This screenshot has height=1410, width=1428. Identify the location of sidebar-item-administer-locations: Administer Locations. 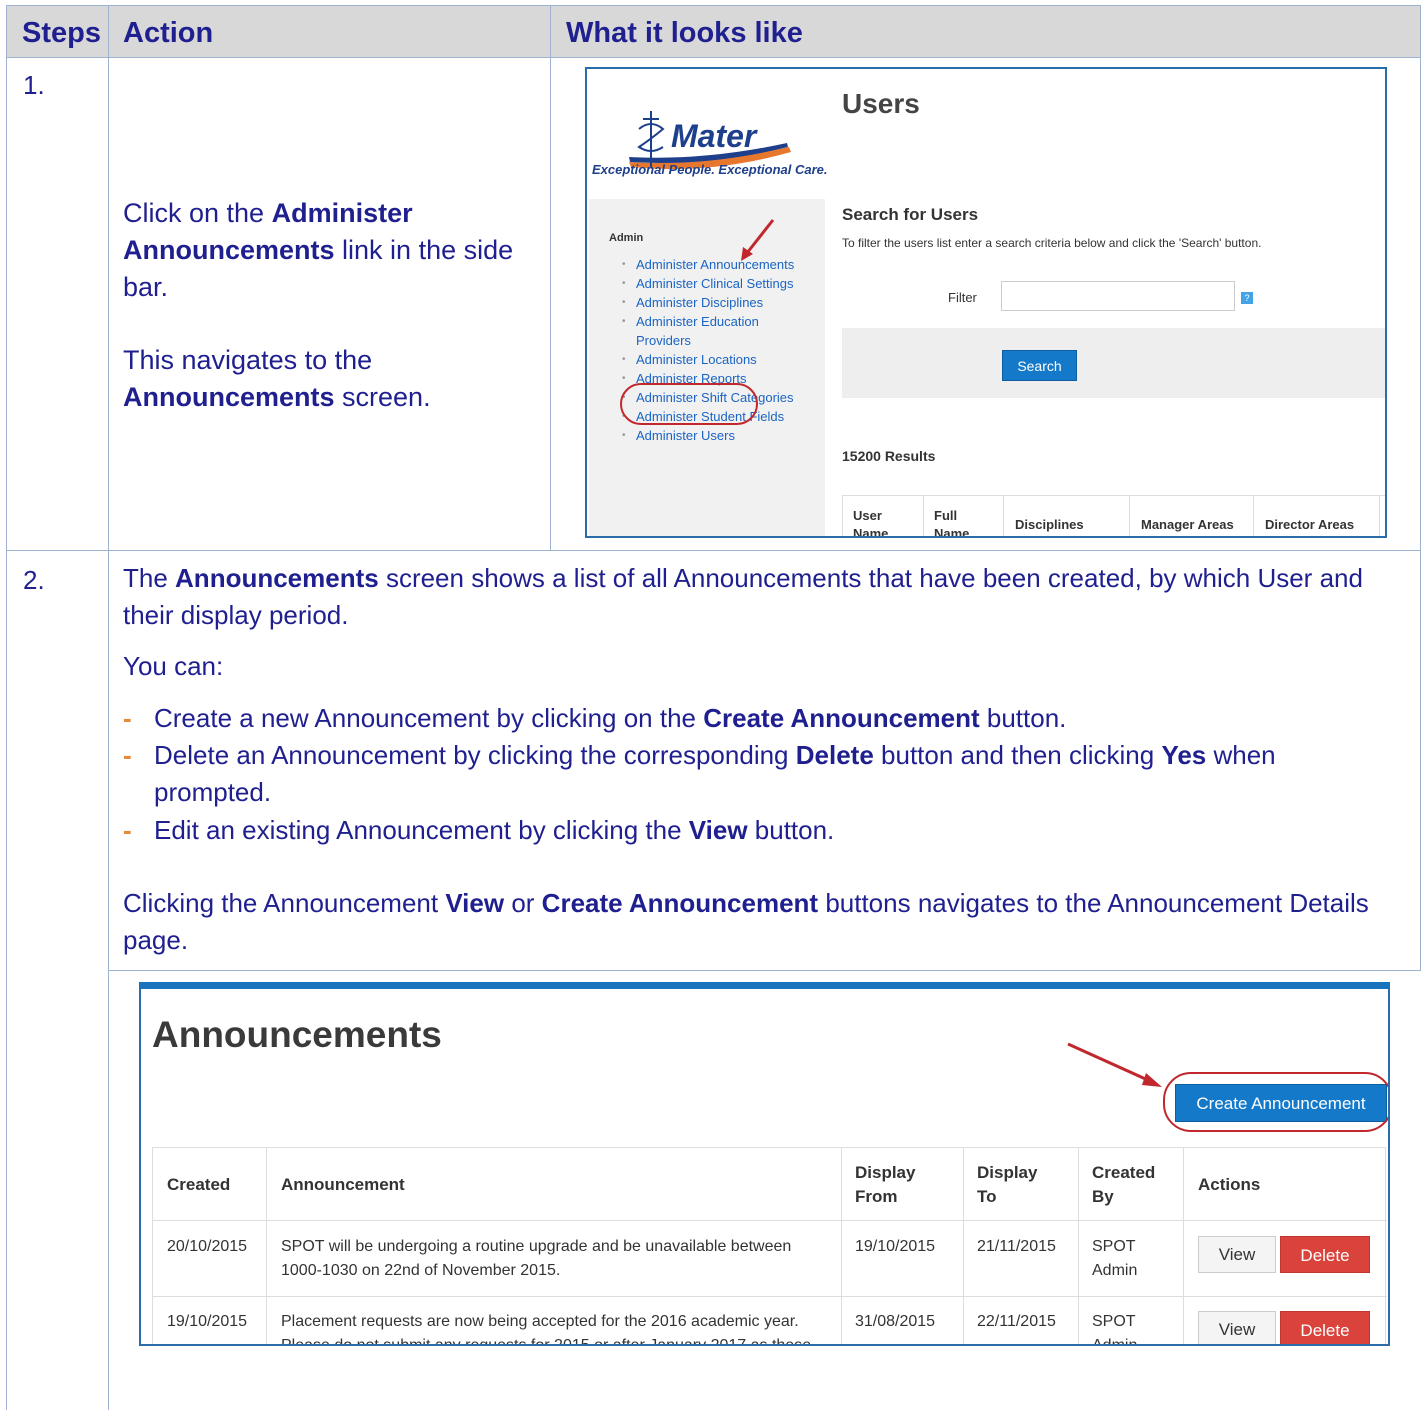
(717, 359).